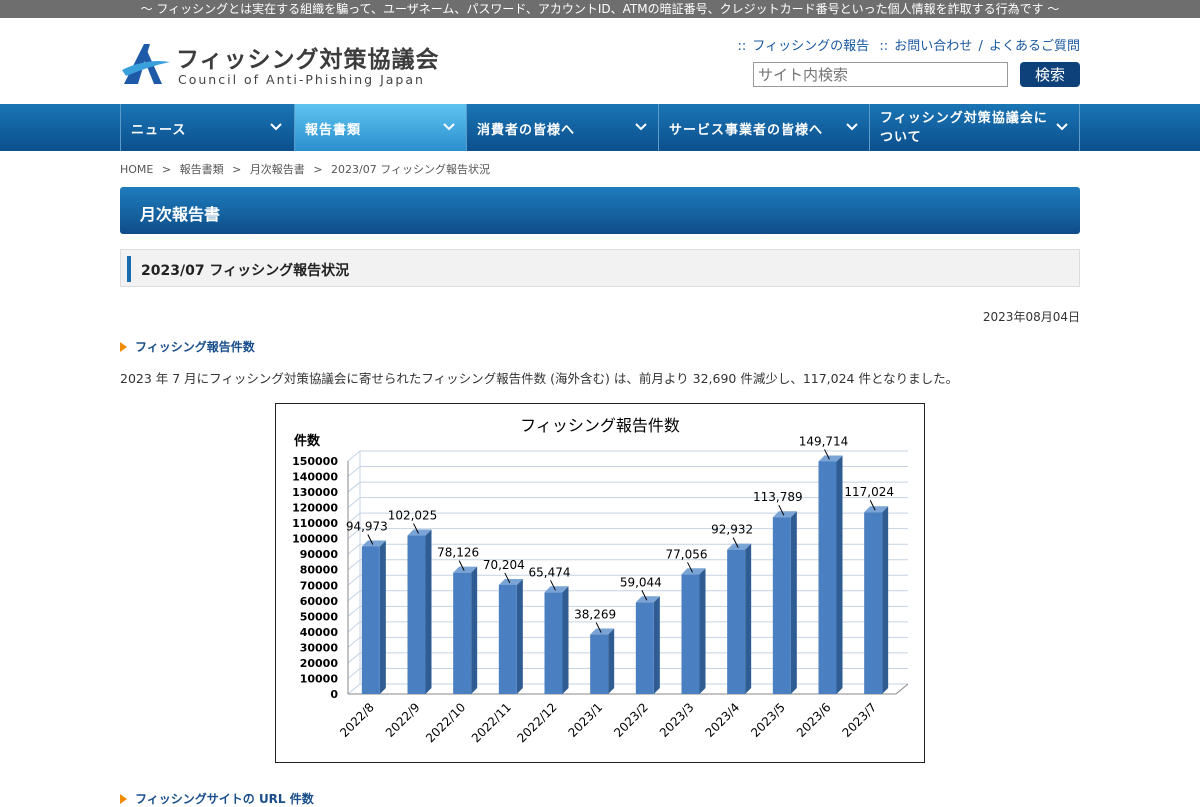  I want to click on breadcrumb-current: 2023/07 フィッシング報告状況, so click(411, 169).